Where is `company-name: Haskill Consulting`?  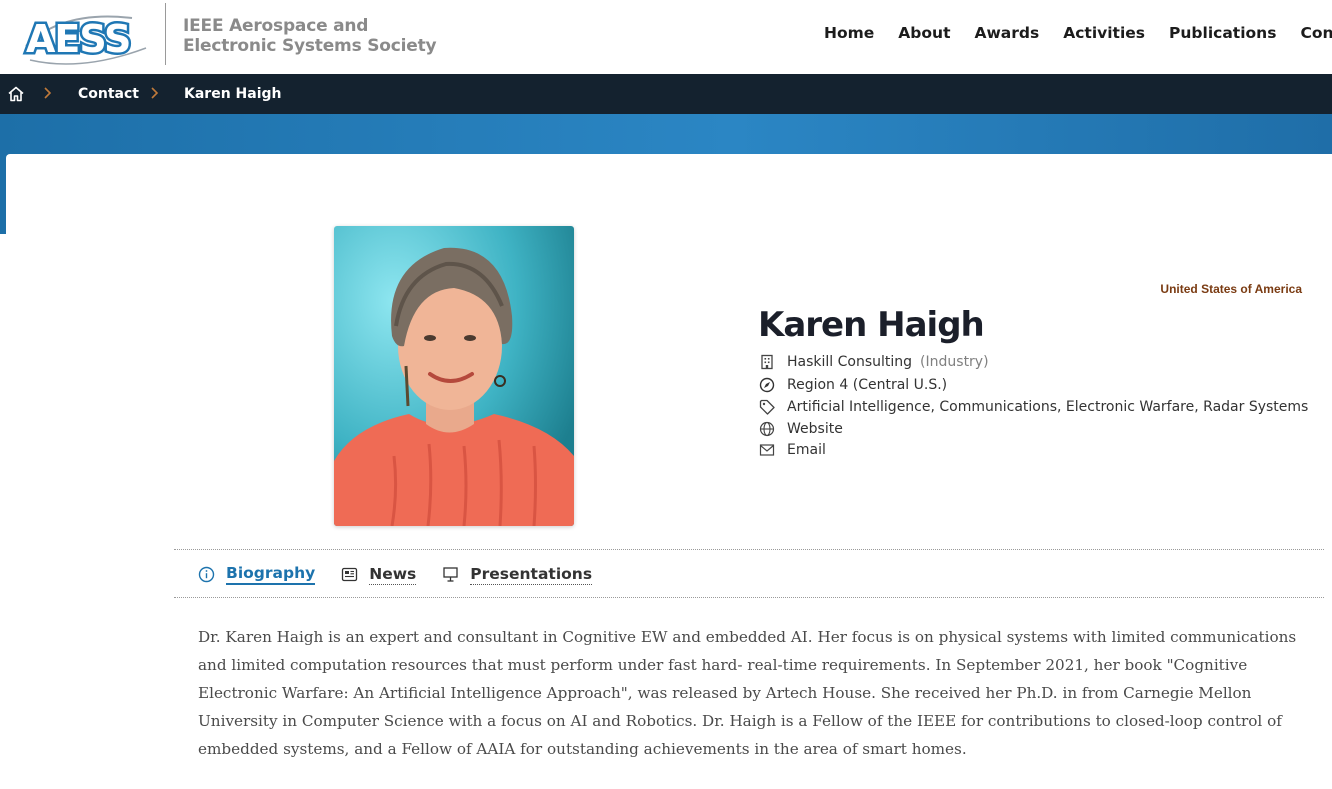
company-name: Haskill Consulting is located at coordinates (850, 362).